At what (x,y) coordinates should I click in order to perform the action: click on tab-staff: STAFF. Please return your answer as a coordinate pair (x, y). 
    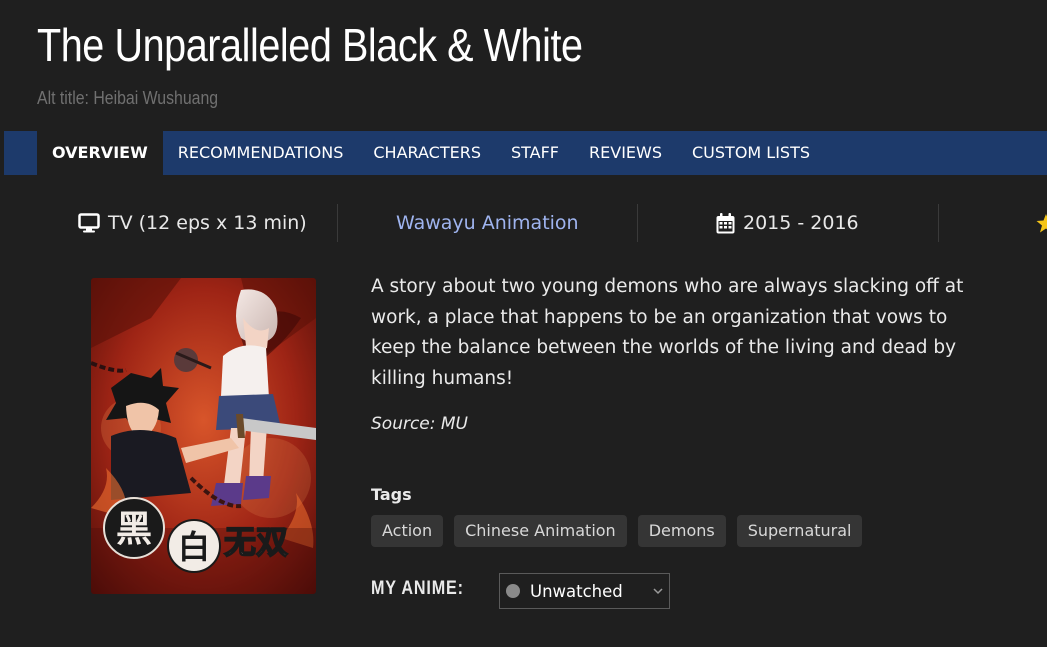
    Looking at the image, I should click on (535, 153).